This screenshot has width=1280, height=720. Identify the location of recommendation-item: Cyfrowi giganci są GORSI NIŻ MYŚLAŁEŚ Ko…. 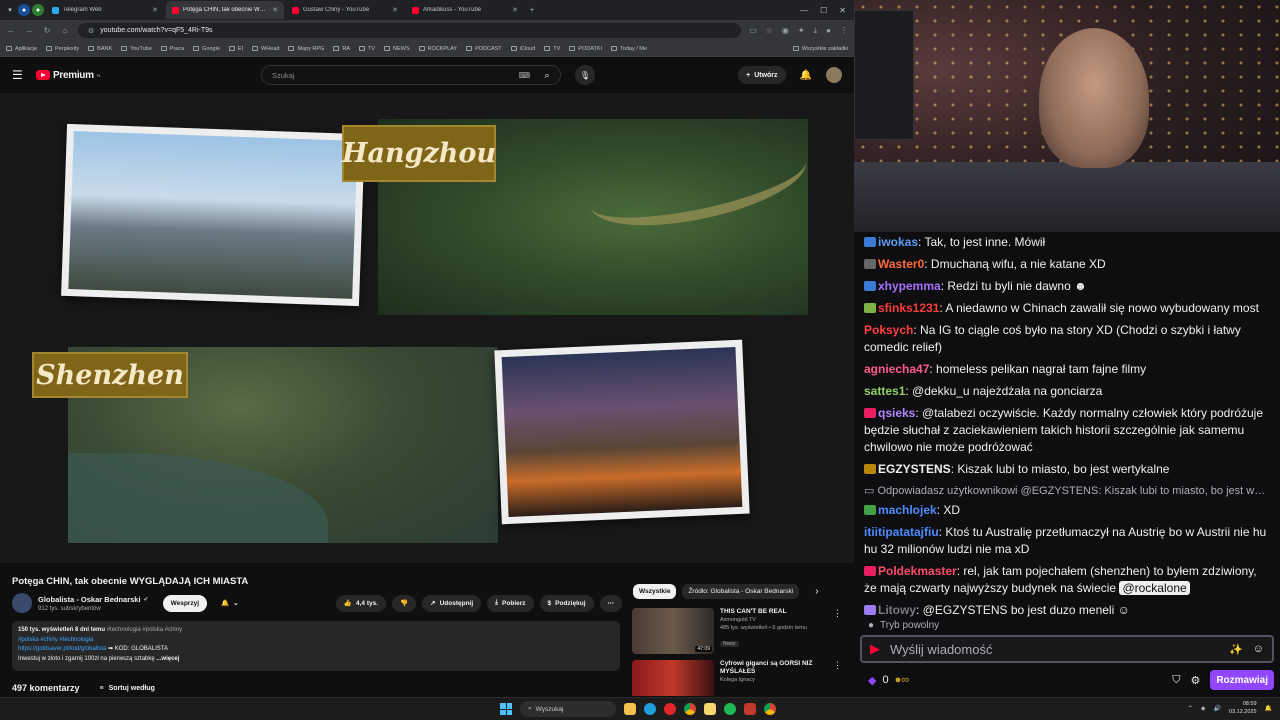
(737, 678).